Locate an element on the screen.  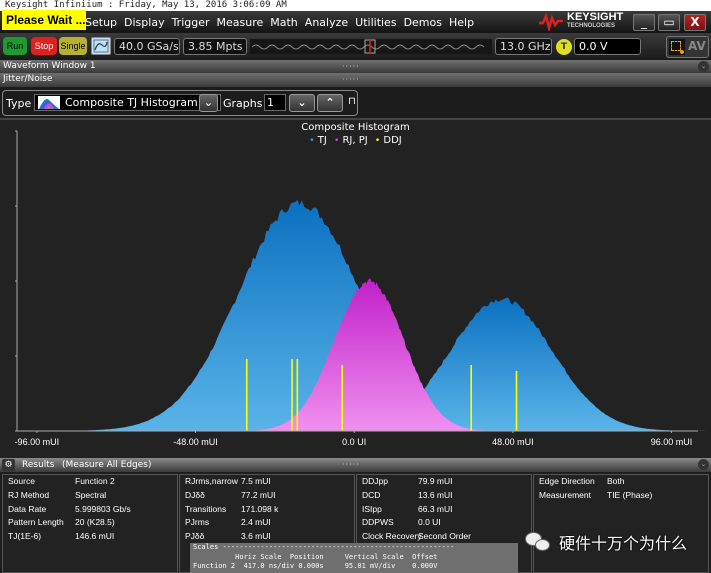
legend-tj: TJ is located at coordinates (322, 140).